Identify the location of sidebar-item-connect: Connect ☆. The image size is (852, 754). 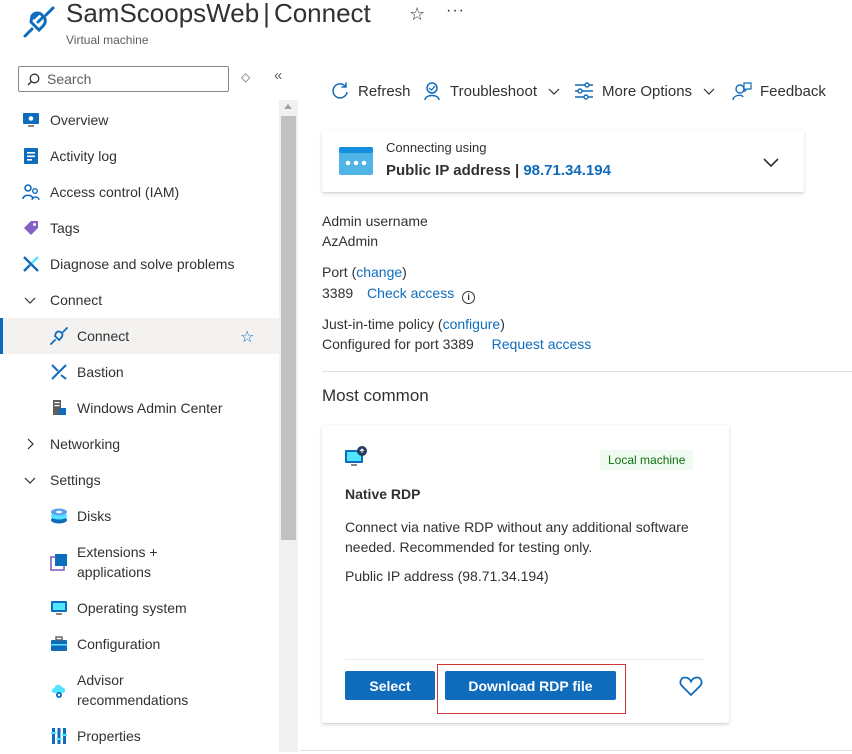
(139, 336).